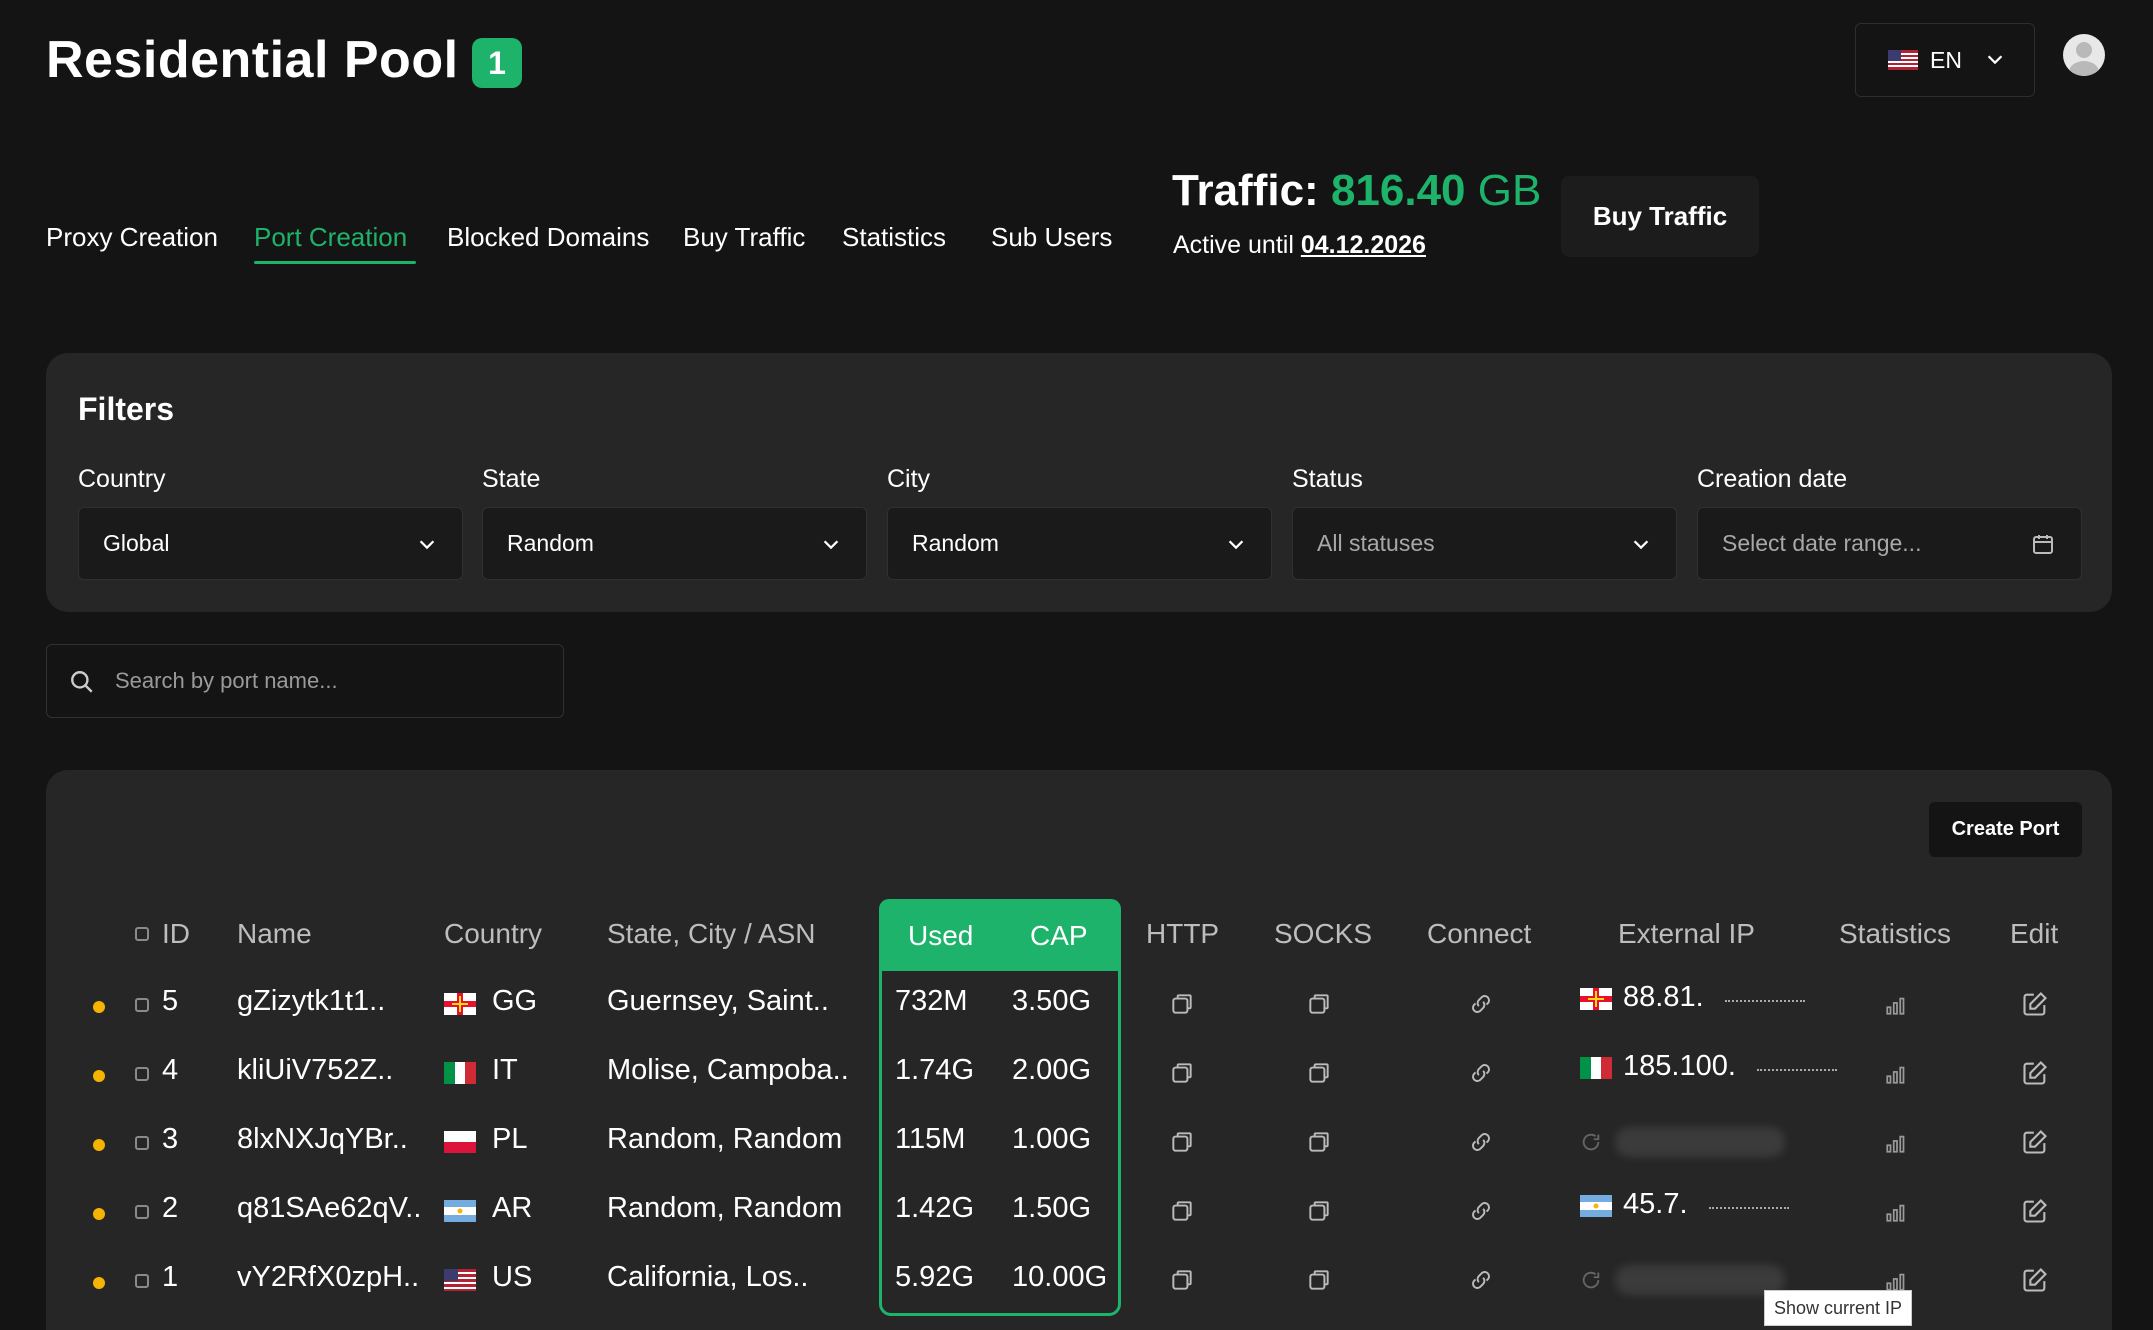  Describe the element at coordinates (1945, 60) in the screenshot. I see `language-selector: EN` at that location.